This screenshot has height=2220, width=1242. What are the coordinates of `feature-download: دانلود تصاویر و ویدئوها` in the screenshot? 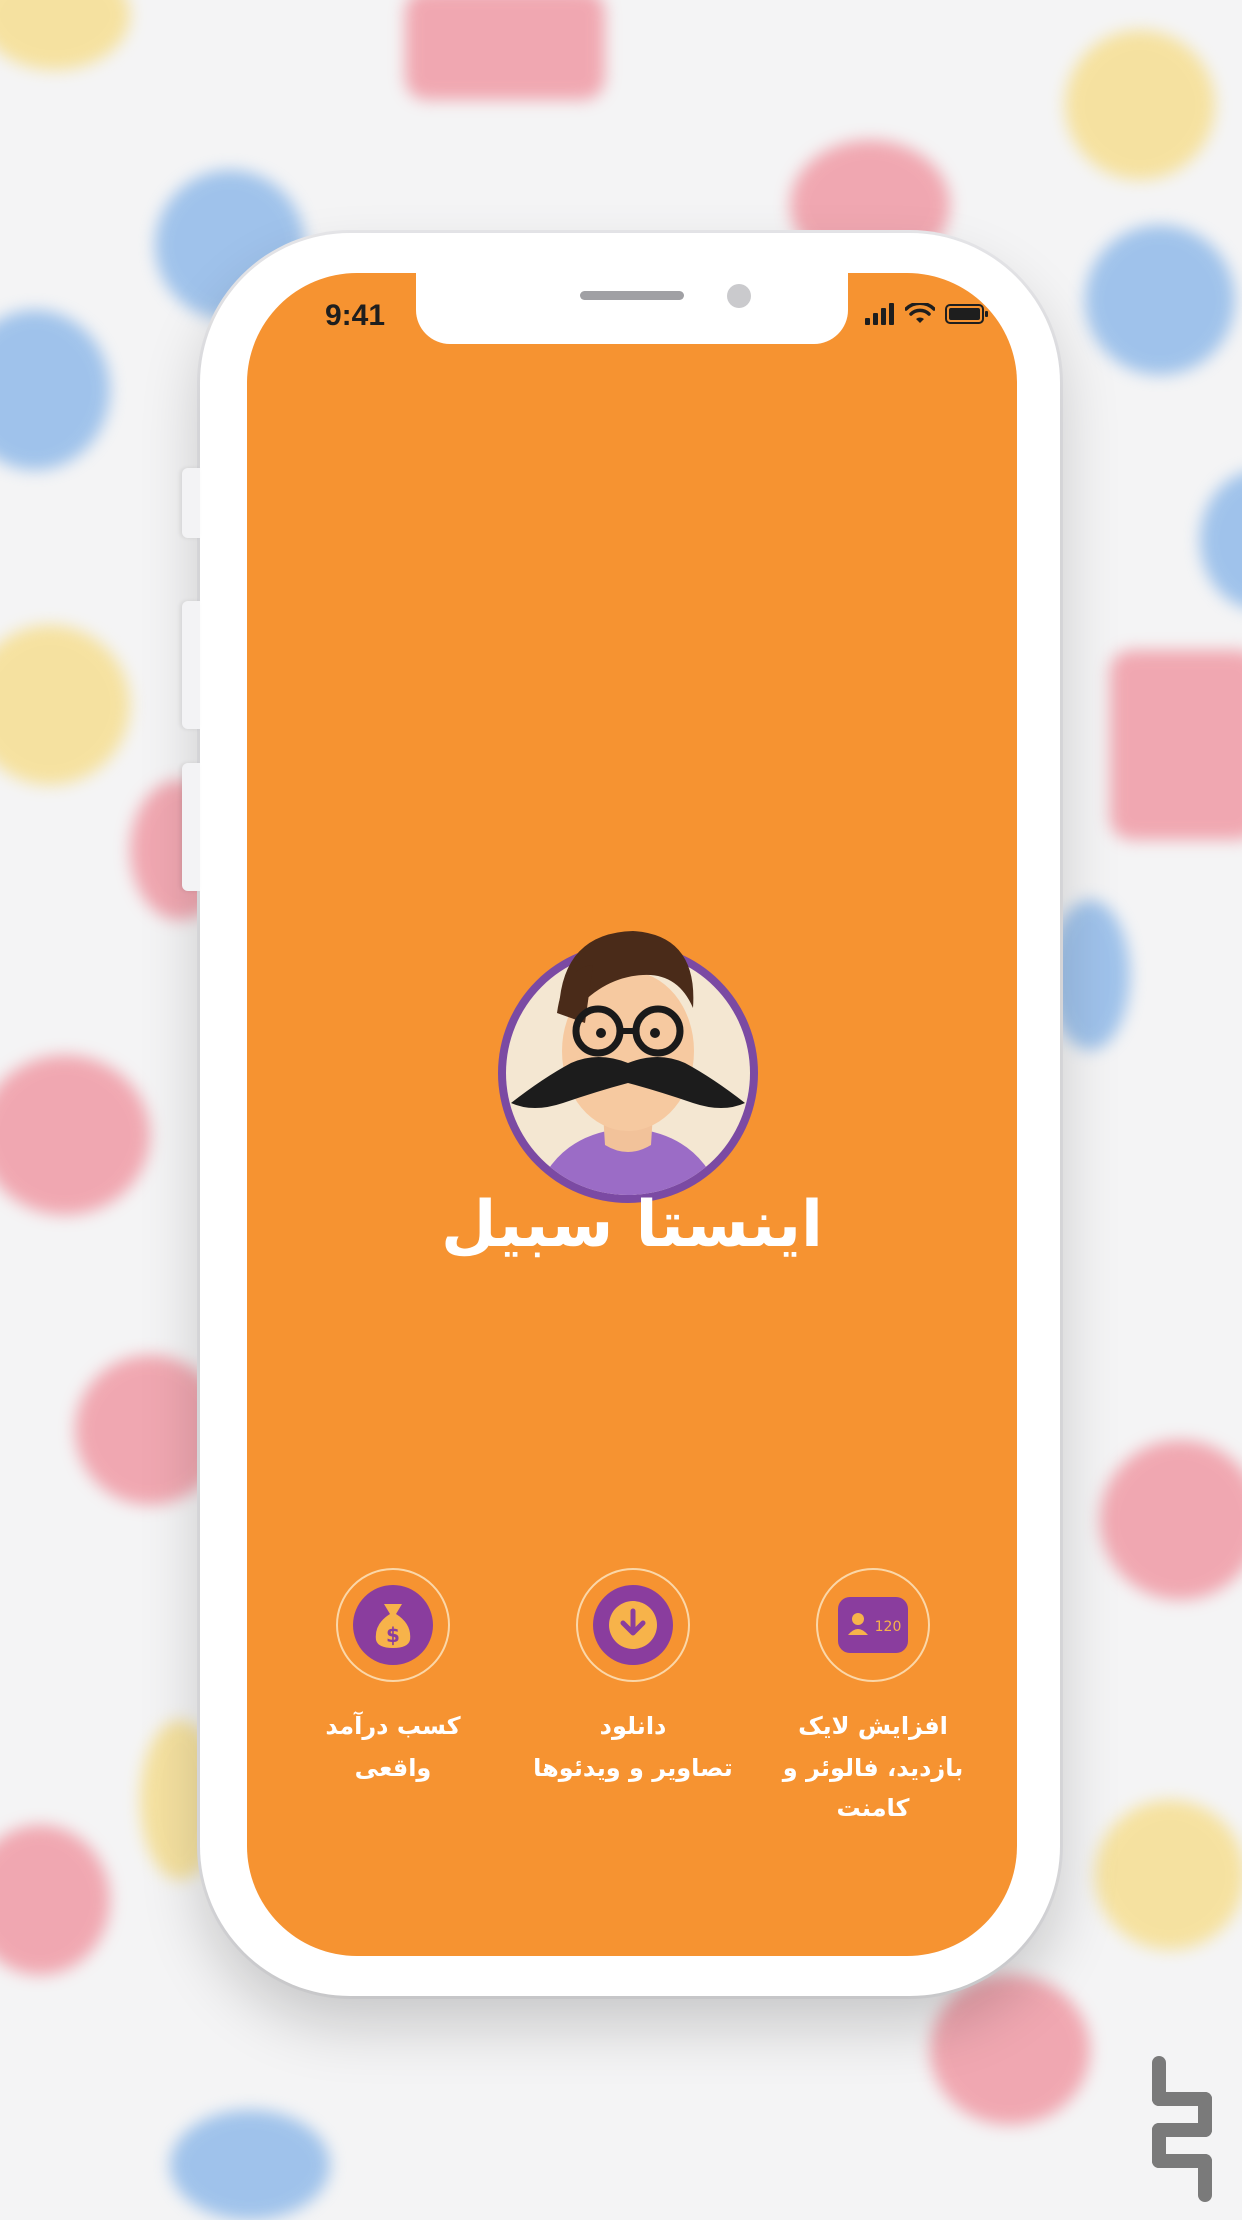 It's located at (633, 1678).